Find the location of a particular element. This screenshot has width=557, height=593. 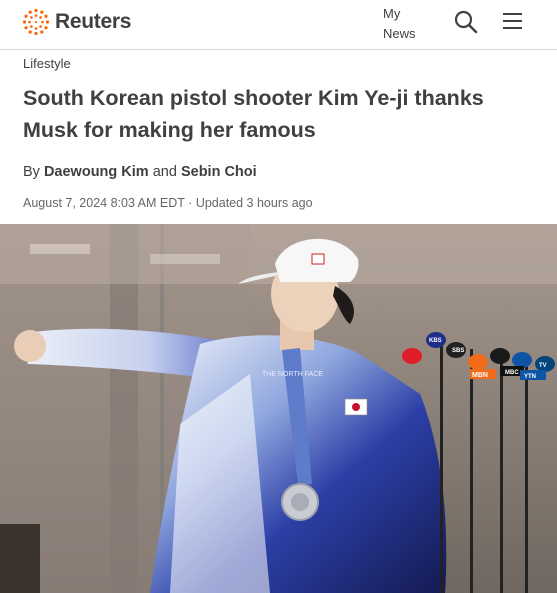

menu-button is located at coordinates (513, 22).